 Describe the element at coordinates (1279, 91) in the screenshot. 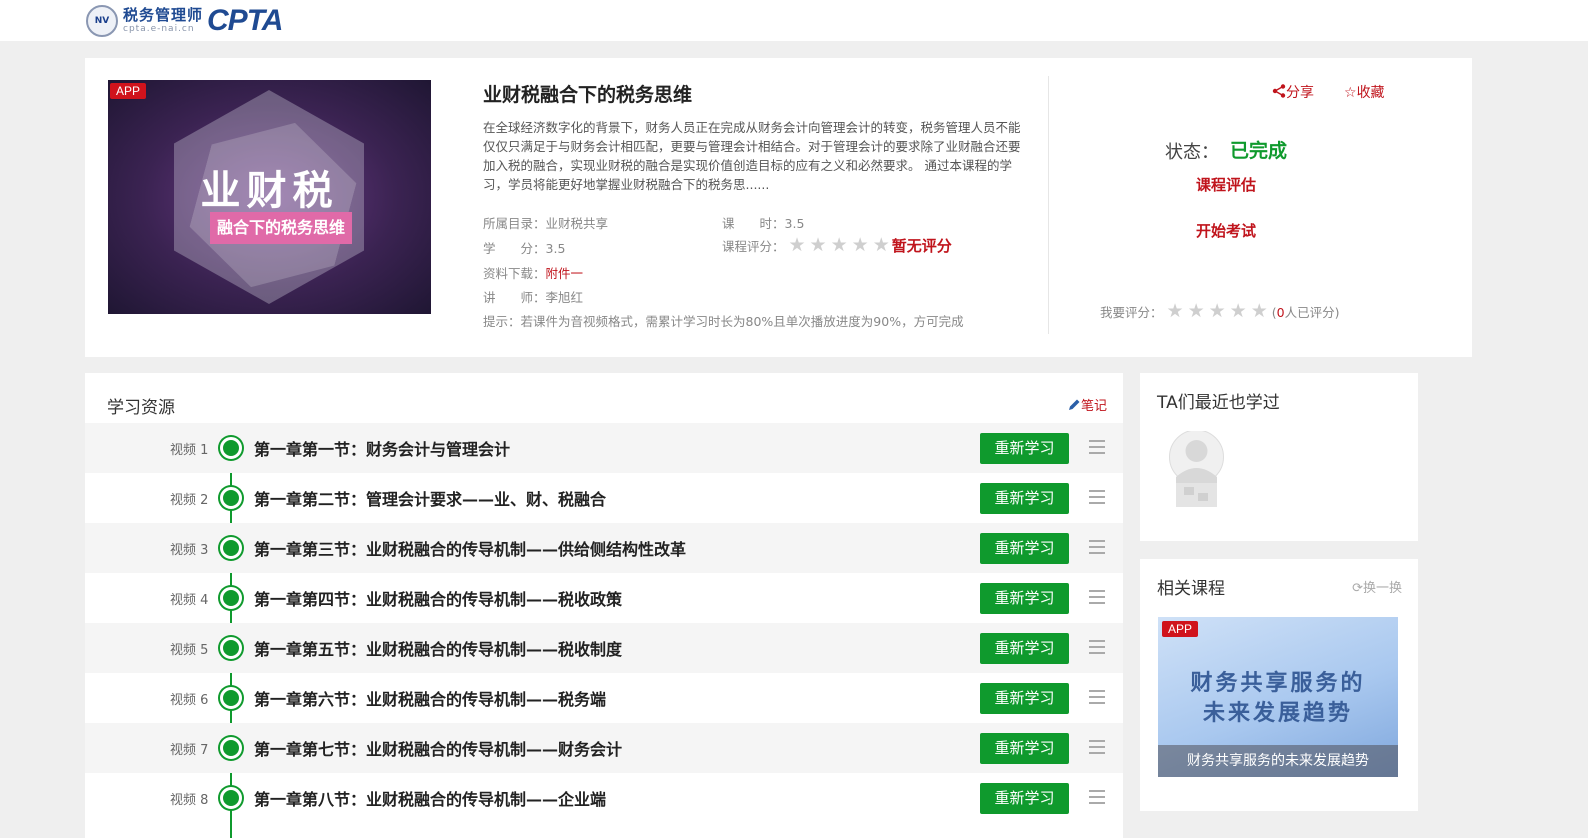

I see `share-icon` at that location.